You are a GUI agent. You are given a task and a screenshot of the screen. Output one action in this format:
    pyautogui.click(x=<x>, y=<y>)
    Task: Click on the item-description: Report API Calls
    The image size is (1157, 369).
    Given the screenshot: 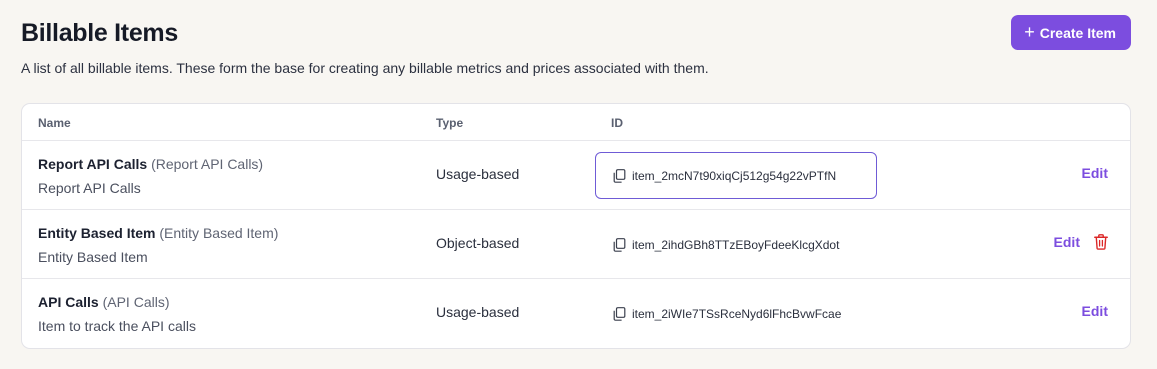 What is the action you would take?
    pyautogui.click(x=89, y=188)
    